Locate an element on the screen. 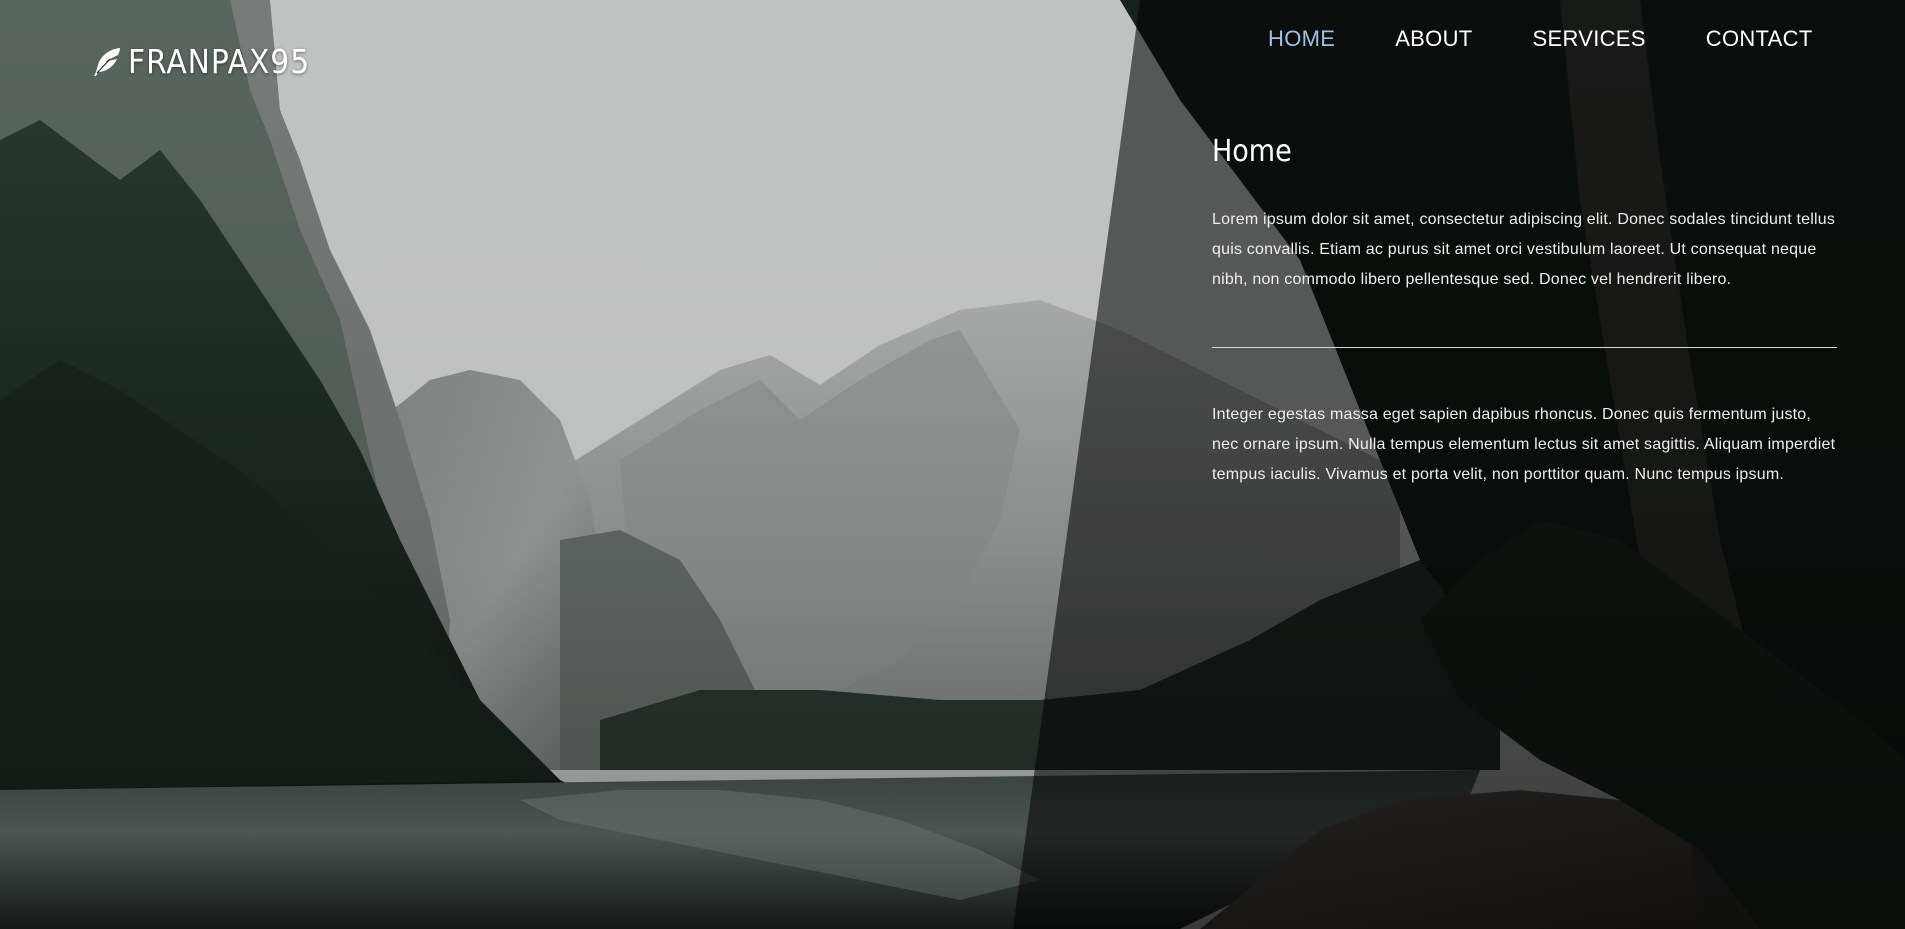 Image resolution: width=1905 pixels, height=929 pixels. main-nav: HOME ABOUT SERVICES CONTACT is located at coordinates (1540, 39).